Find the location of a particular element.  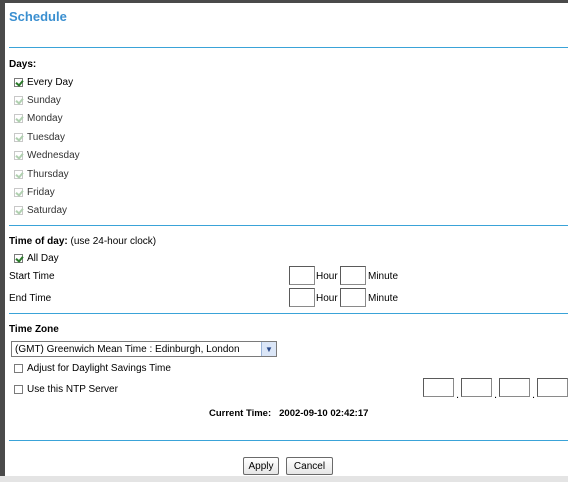

all-day-label: All Day is located at coordinates (43, 258).